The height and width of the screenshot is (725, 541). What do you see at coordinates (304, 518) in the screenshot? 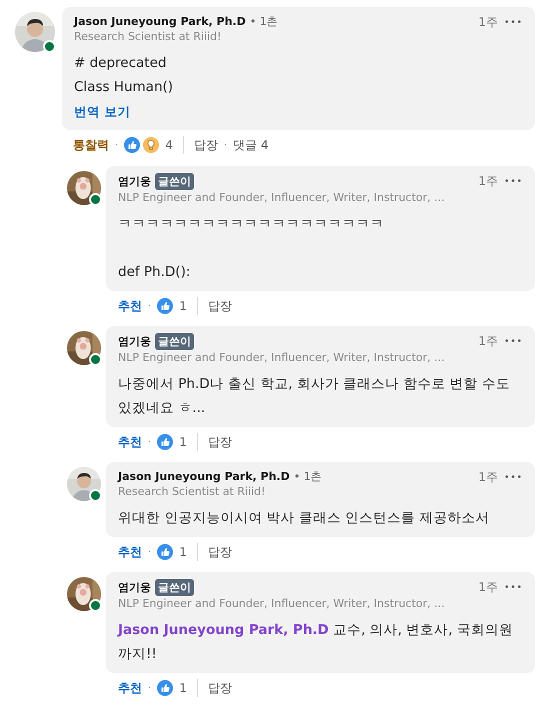
I see `comment-text: 위대한 인공지능이시여 박사 클래스 인스턴스를 제공하소서` at bounding box center [304, 518].